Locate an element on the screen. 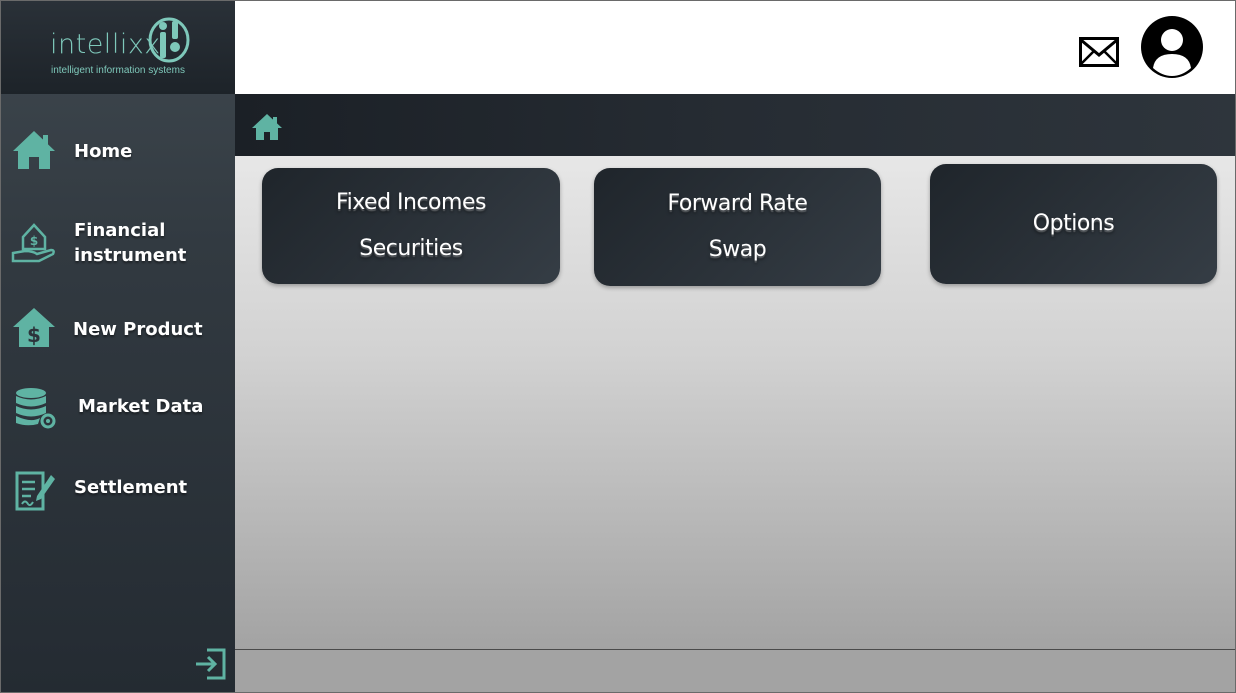 This screenshot has width=1236, height=693. sidebar-item-settlement: Settlement is located at coordinates (118, 489).